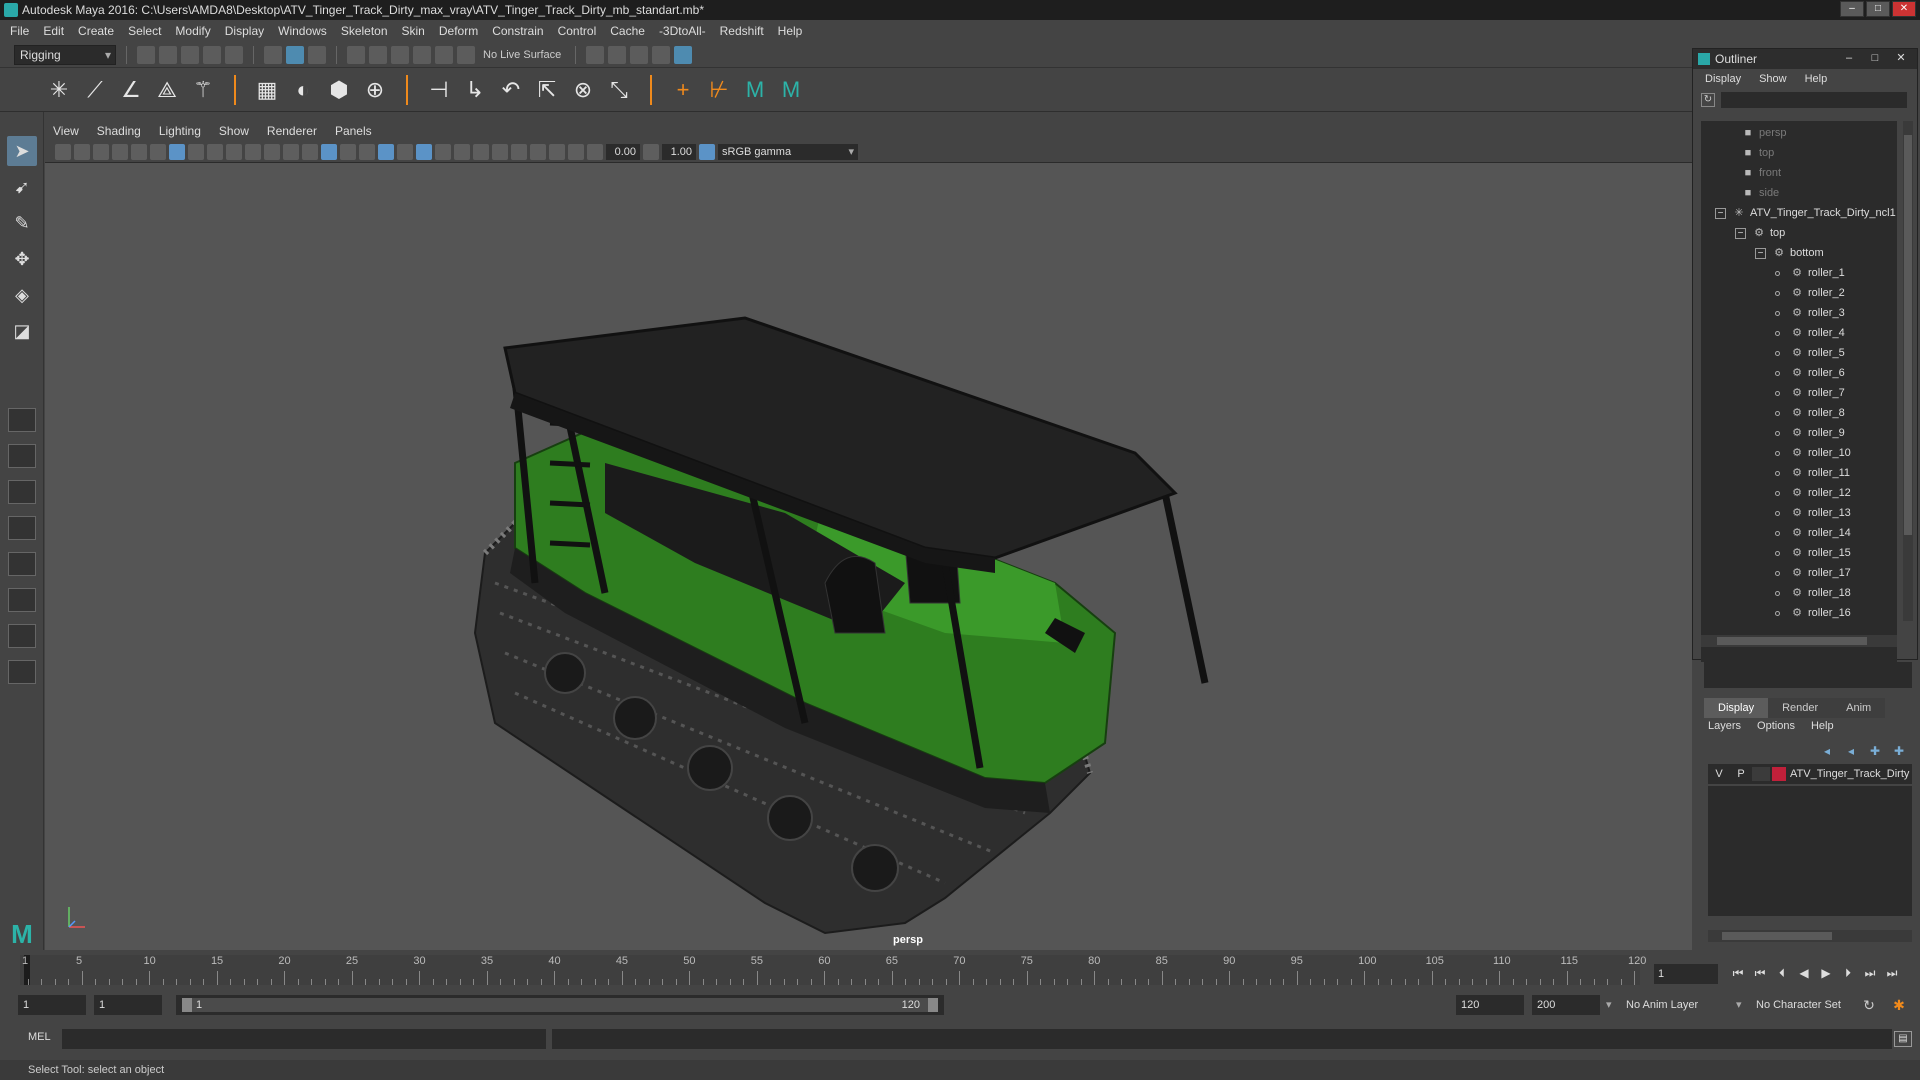 The width and height of the screenshot is (1920, 1080). I want to click on gate-mask-icon, so click(234, 151).